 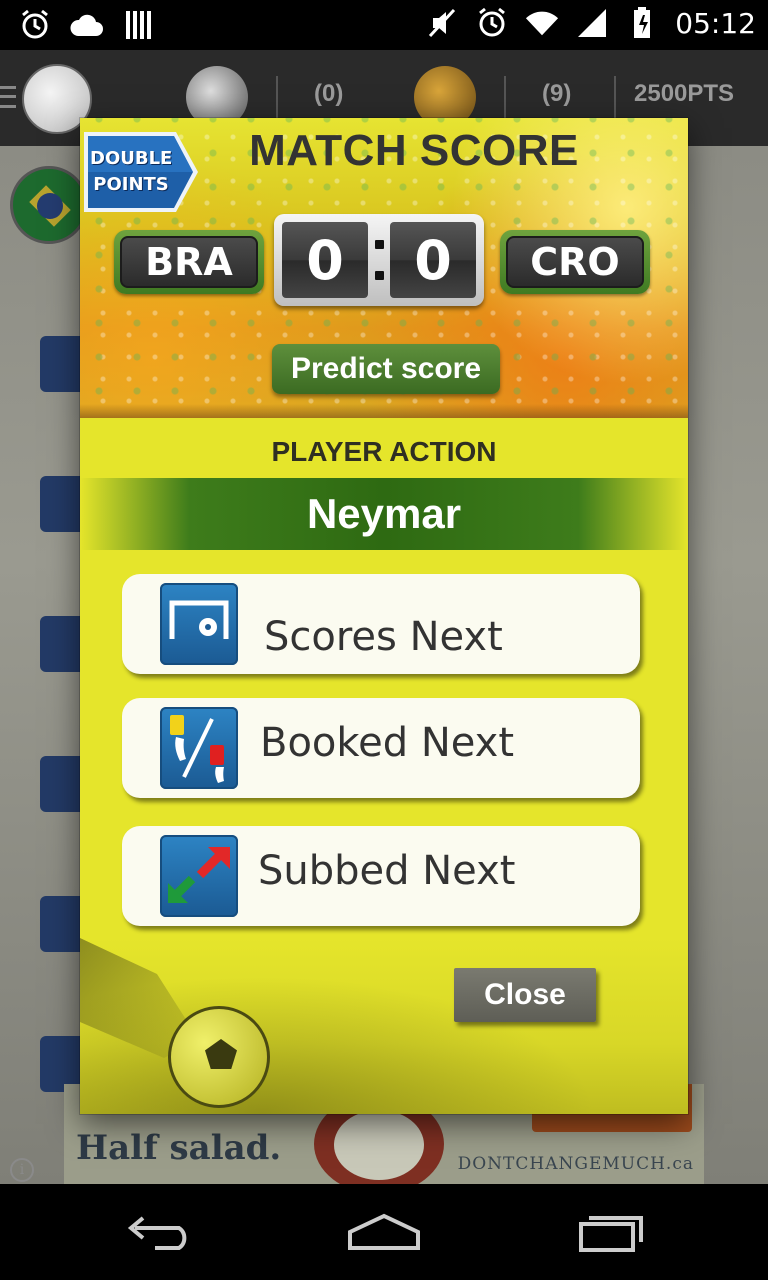 I want to click on footer-art, so click(x=384, y=1026).